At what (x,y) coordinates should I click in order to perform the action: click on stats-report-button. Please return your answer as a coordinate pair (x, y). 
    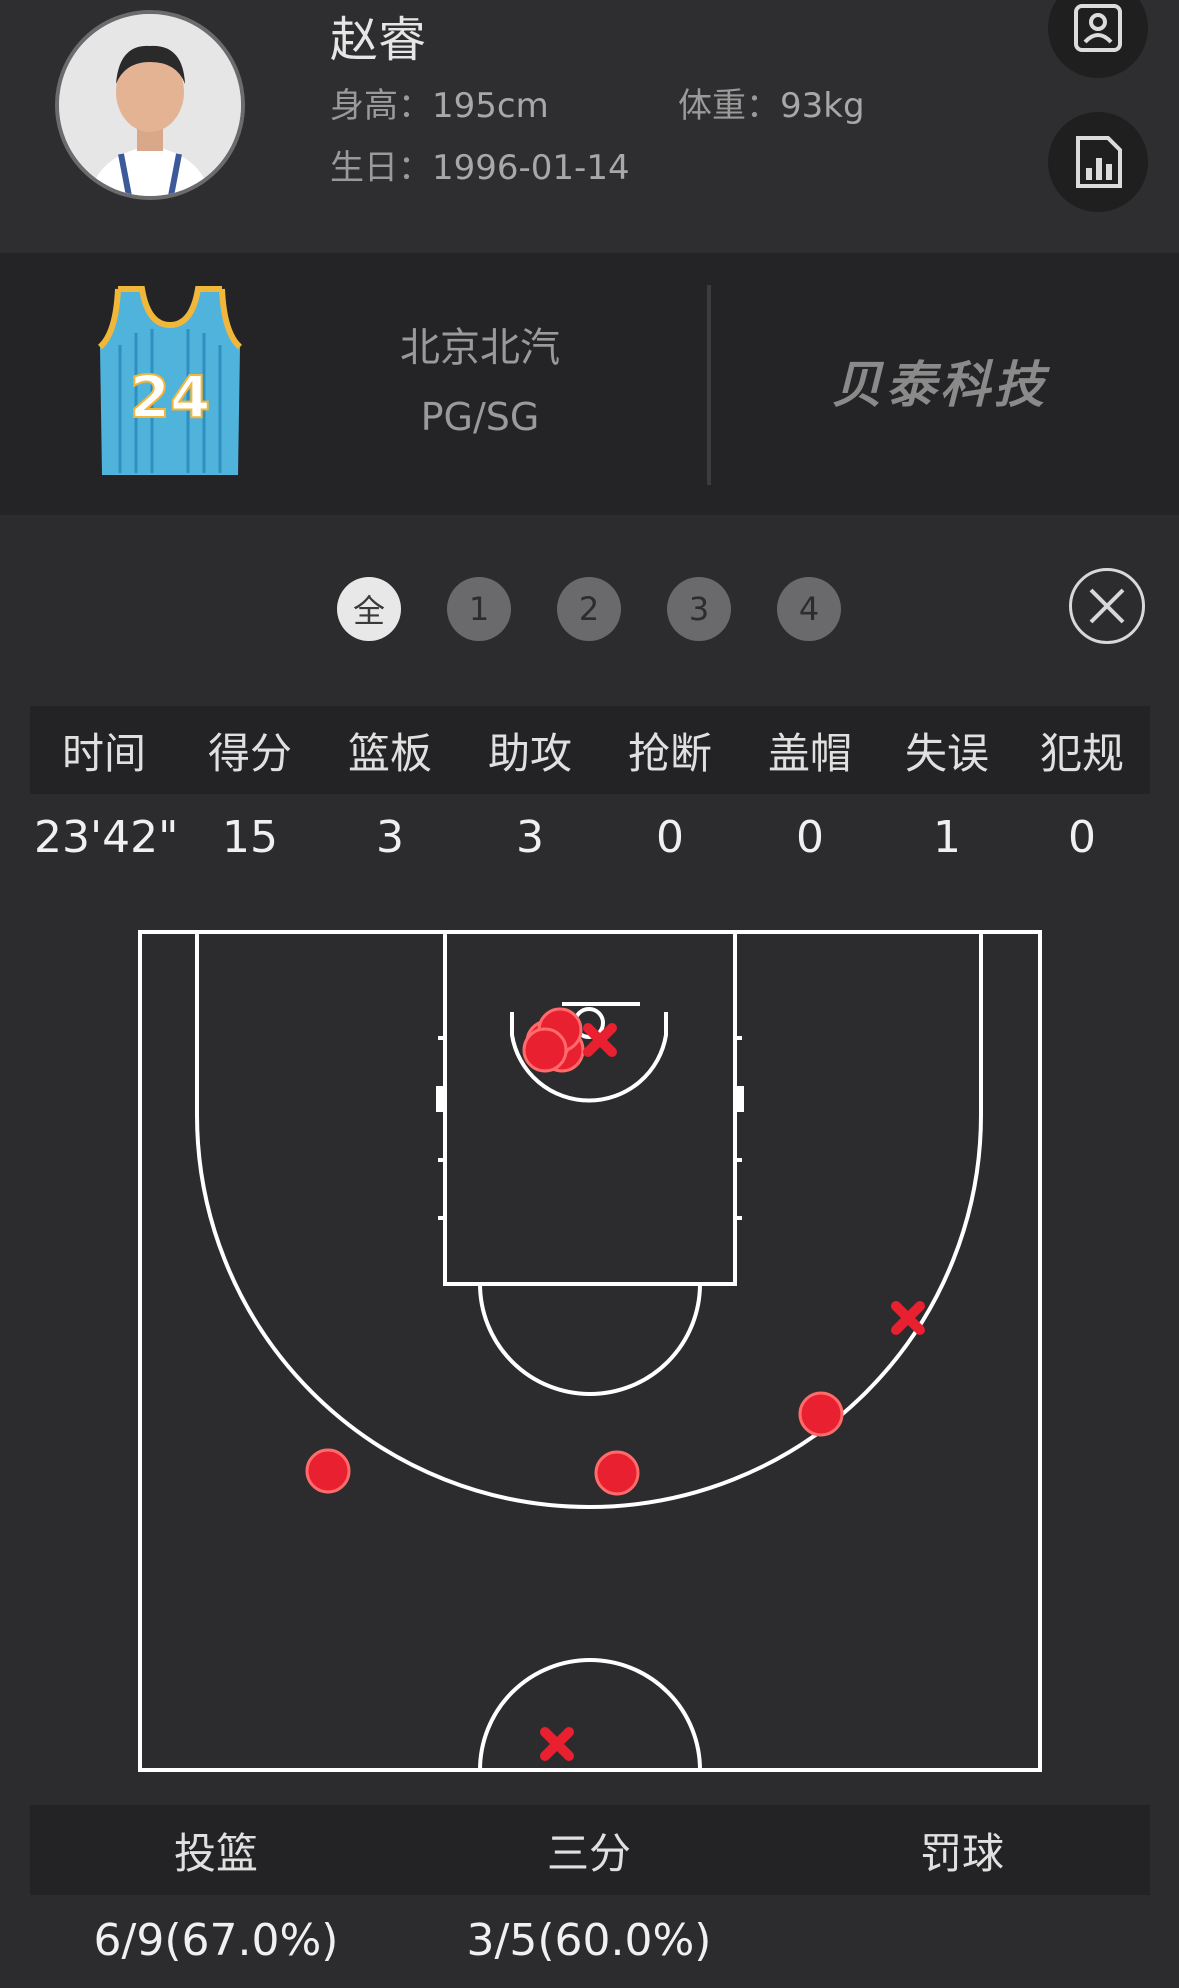
    Looking at the image, I should click on (1098, 162).